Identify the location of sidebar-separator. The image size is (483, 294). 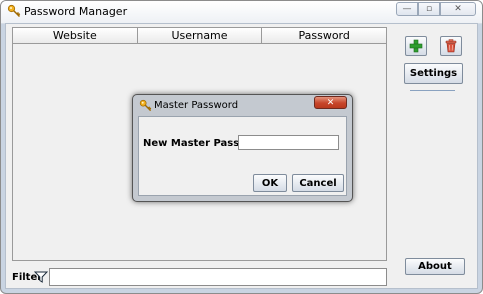
(432, 90).